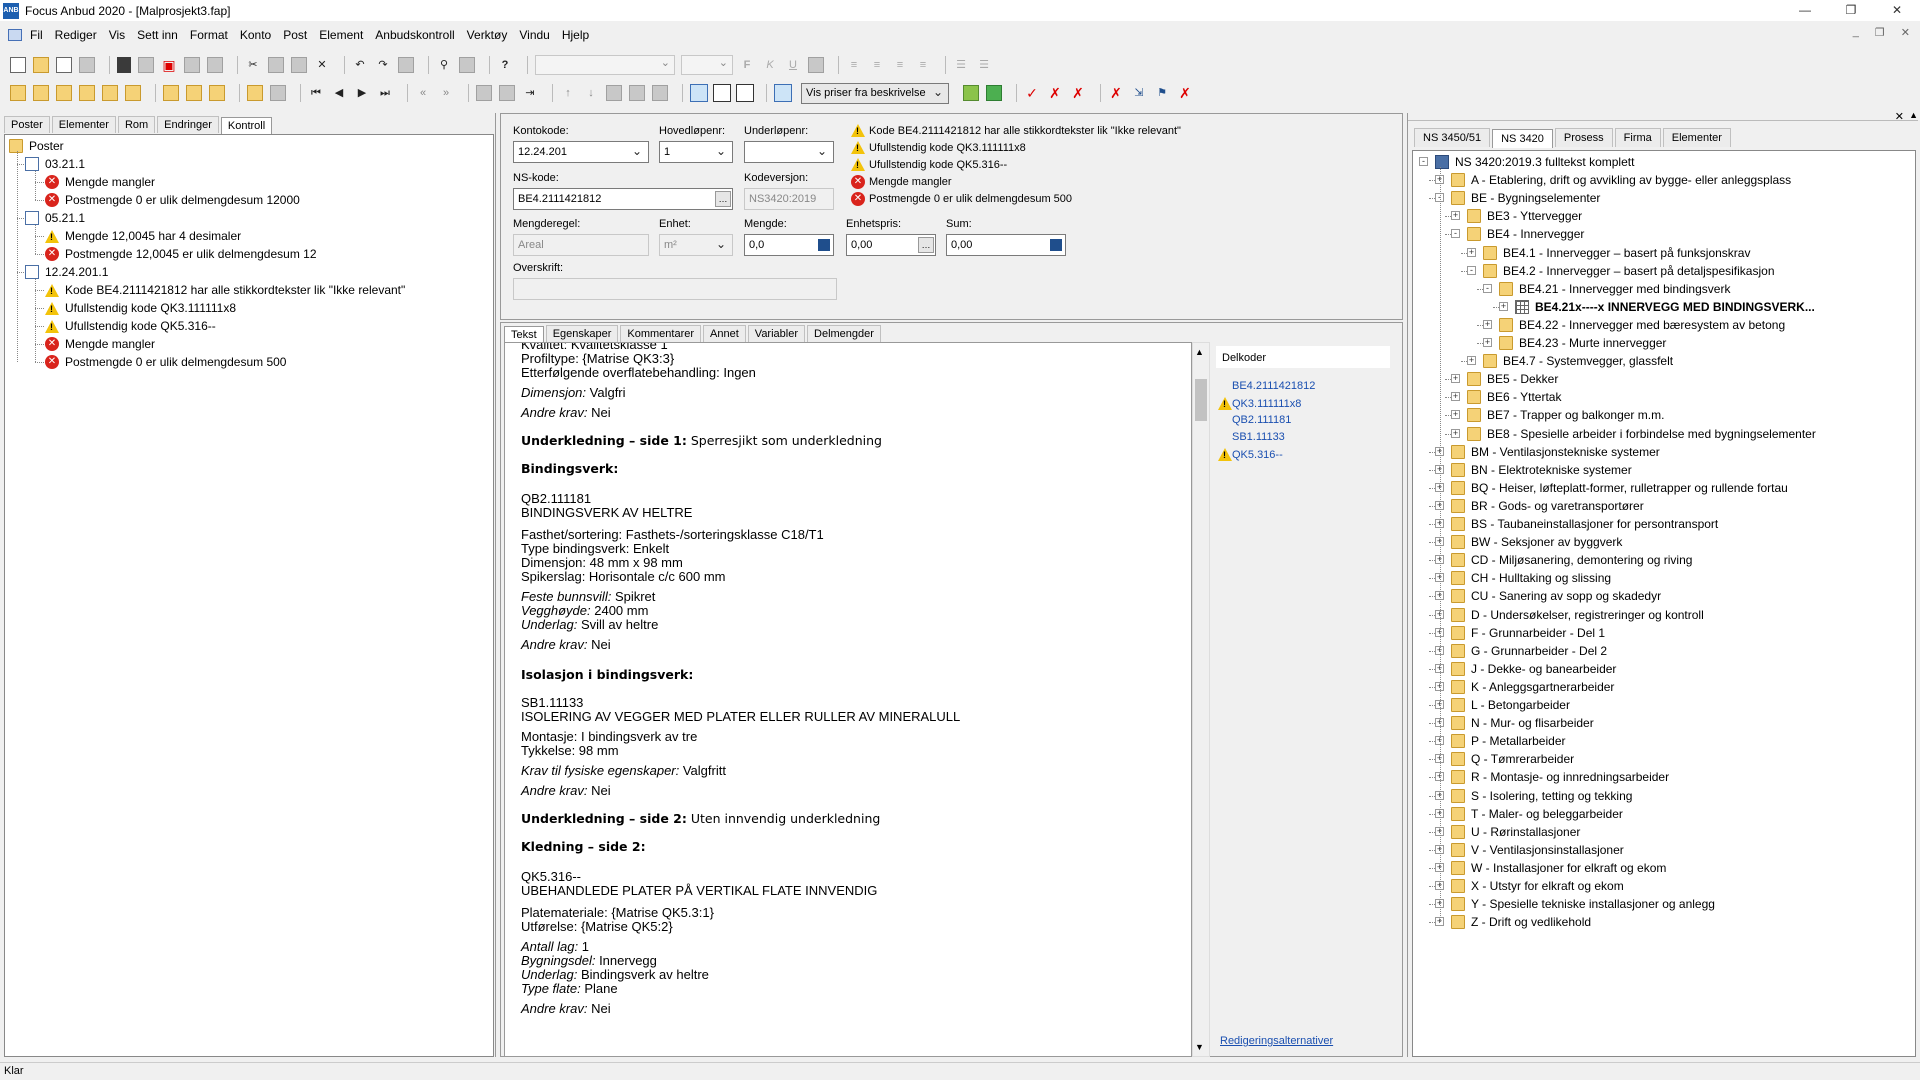  I want to click on ns-tree-node: F - Grunnarbeider - Del 1, so click(1528, 633).